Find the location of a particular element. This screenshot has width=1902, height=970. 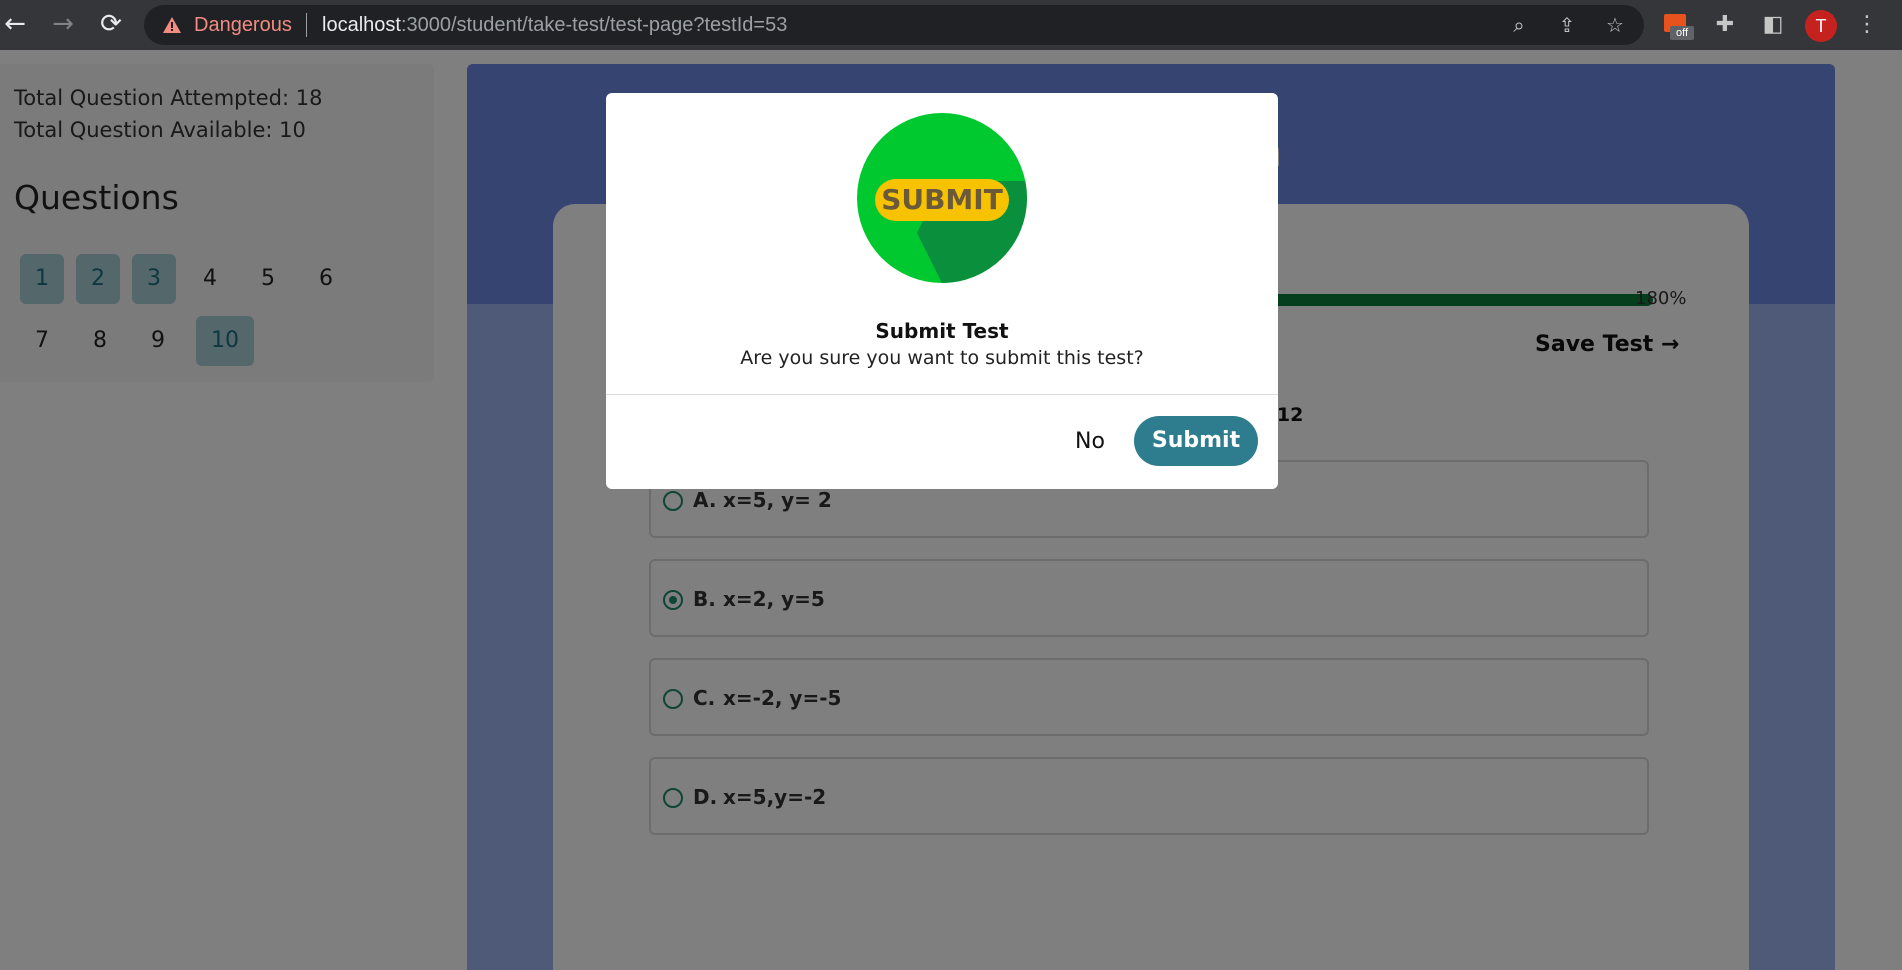

pdf-extension-icon: off is located at coordinates (1679, 25).